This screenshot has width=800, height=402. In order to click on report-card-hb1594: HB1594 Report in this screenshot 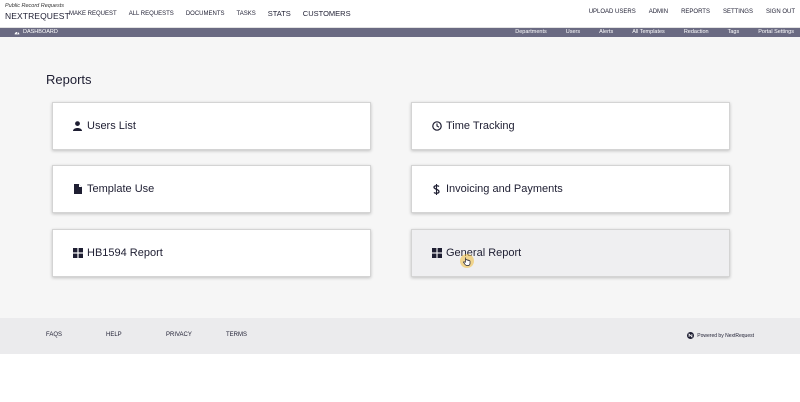, I will do `click(211, 253)`.